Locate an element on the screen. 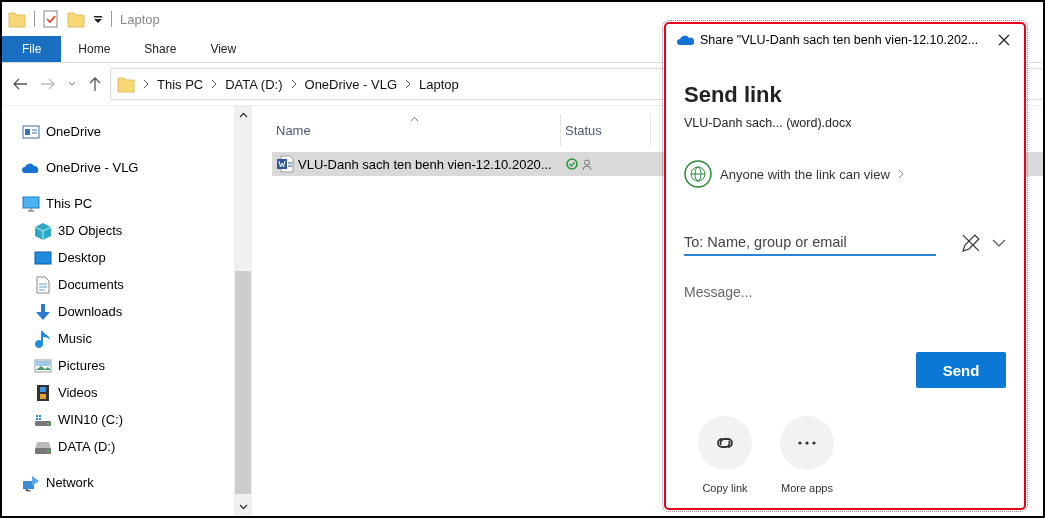 The image size is (1045, 518). sidebar-item: 3D Objects is located at coordinates (90, 230).